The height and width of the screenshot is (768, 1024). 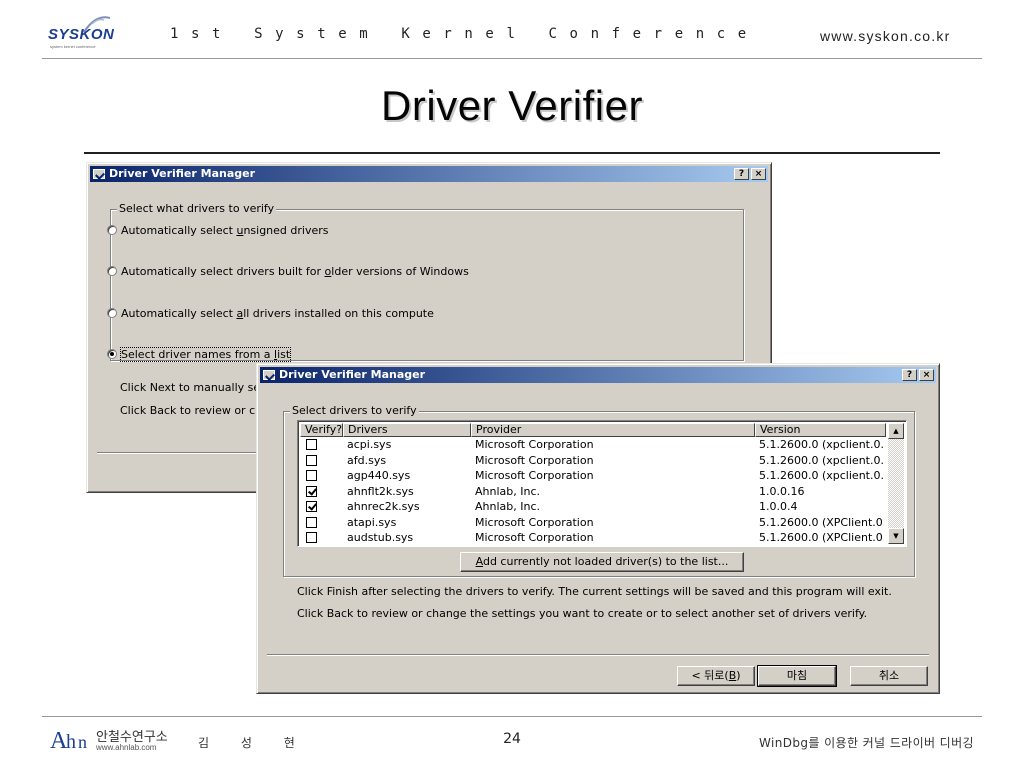 I want to click on scroll-down-button: ▼, so click(x=896, y=536).